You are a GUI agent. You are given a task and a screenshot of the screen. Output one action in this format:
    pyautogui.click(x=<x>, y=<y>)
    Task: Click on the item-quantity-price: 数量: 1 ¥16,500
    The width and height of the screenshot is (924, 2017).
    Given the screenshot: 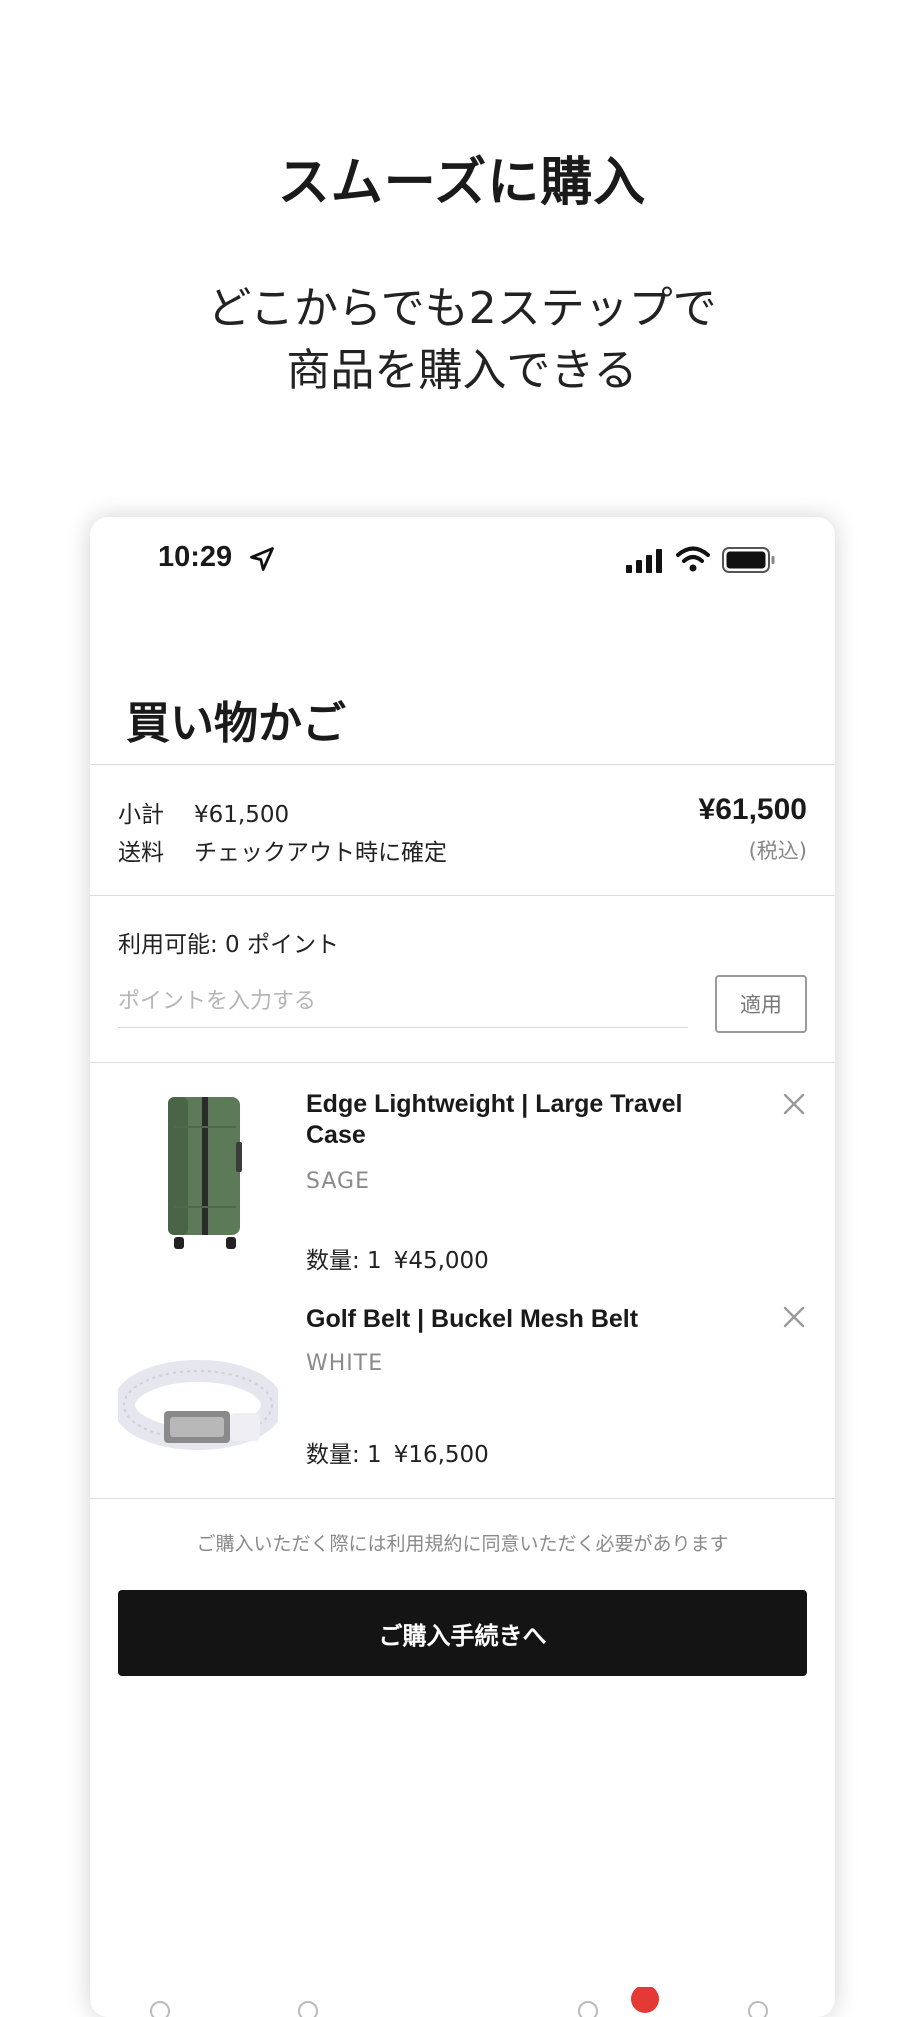 What is the action you would take?
    pyautogui.click(x=397, y=1452)
    